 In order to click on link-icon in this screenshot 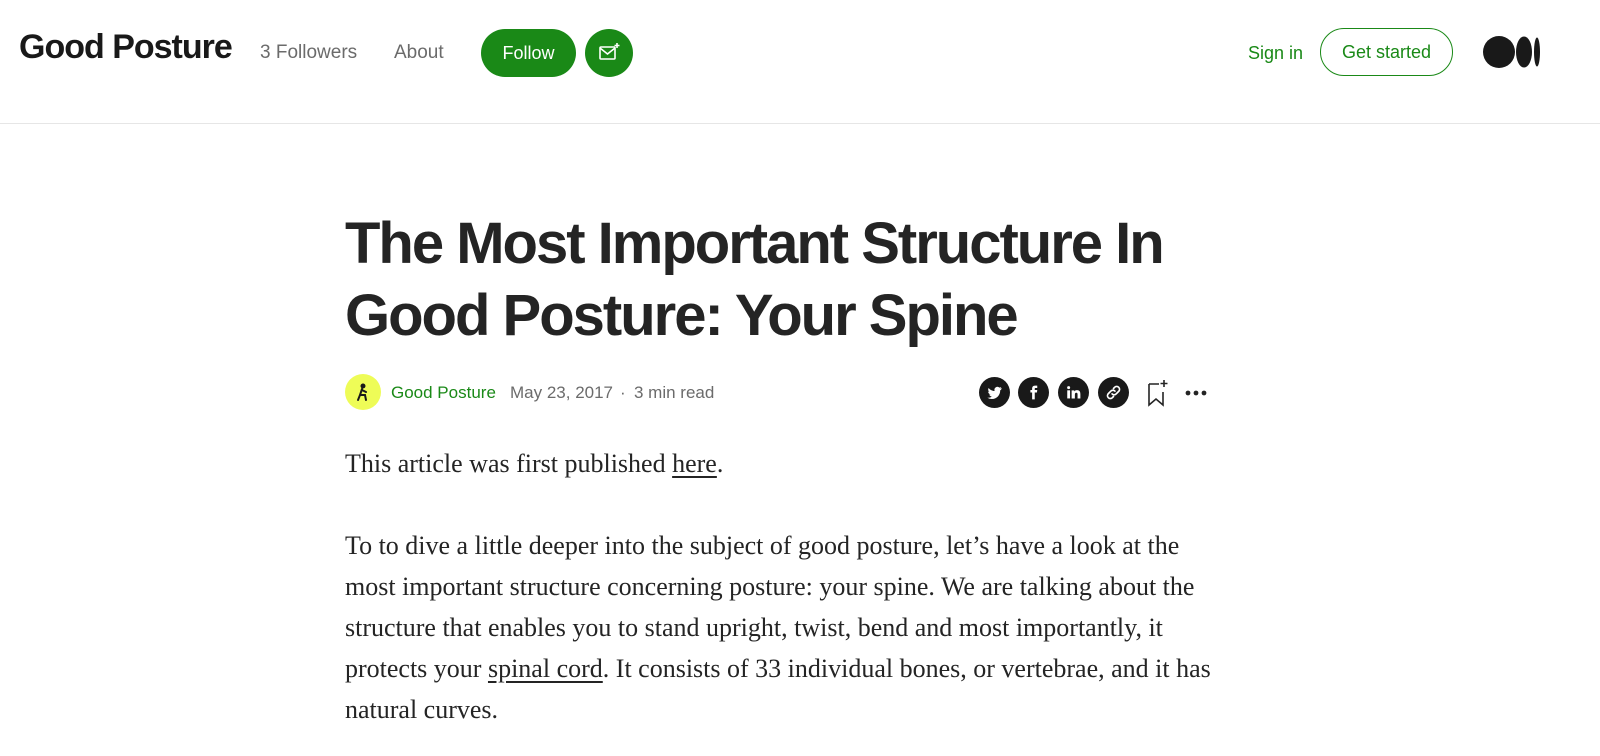, I will do `click(1113, 392)`.